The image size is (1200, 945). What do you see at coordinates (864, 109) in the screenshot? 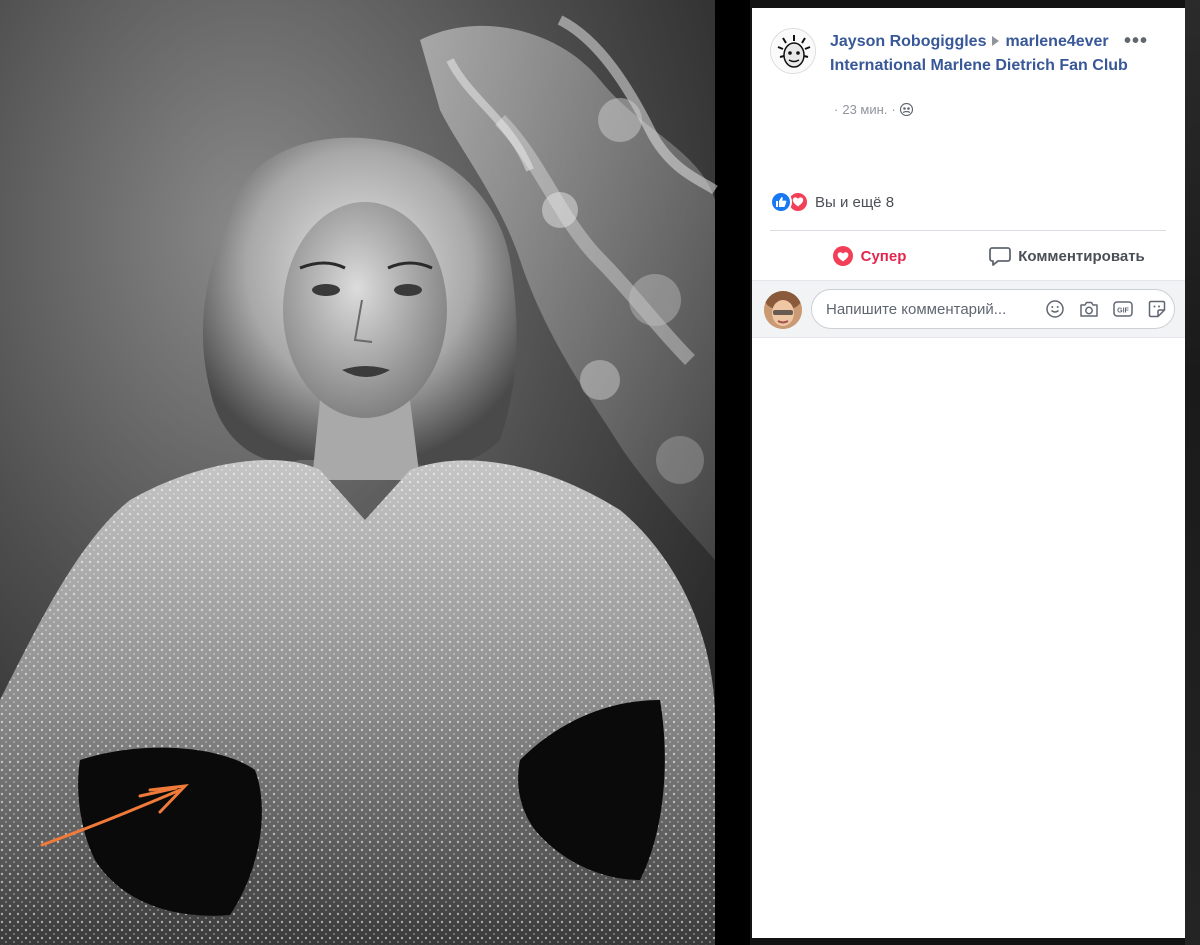
I see `post-time-link: 23 мин.` at bounding box center [864, 109].